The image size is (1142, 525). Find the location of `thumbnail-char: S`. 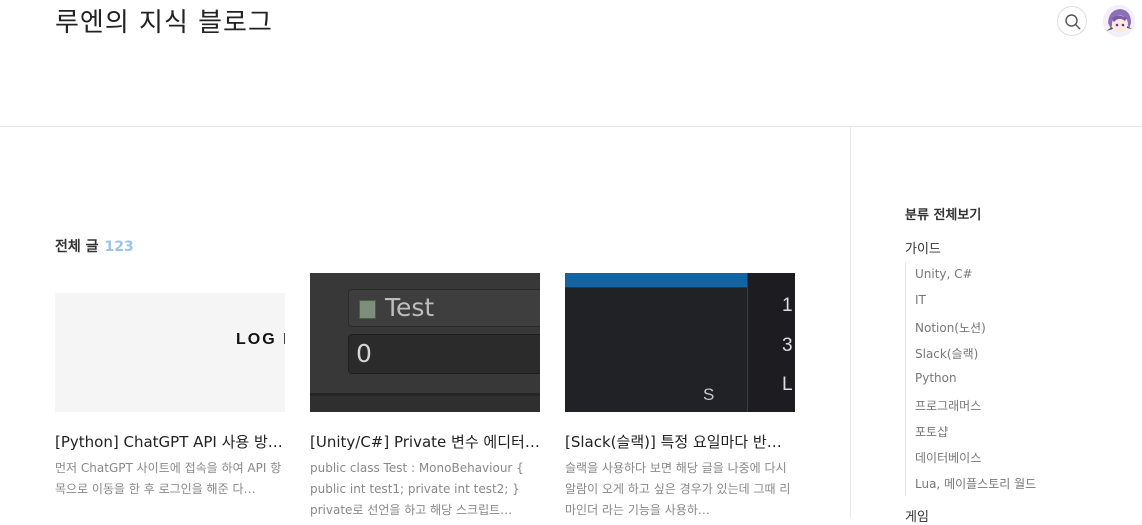

thumbnail-char: S is located at coordinates (709, 394).